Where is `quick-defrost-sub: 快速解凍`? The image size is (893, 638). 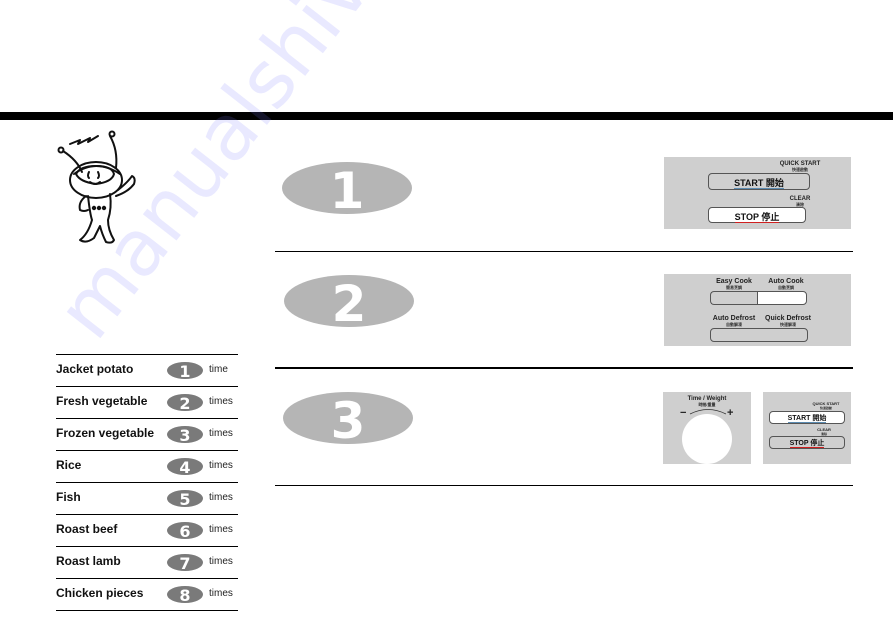
quick-defrost-sub: 快速解凍 is located at coordinates (788, 324).